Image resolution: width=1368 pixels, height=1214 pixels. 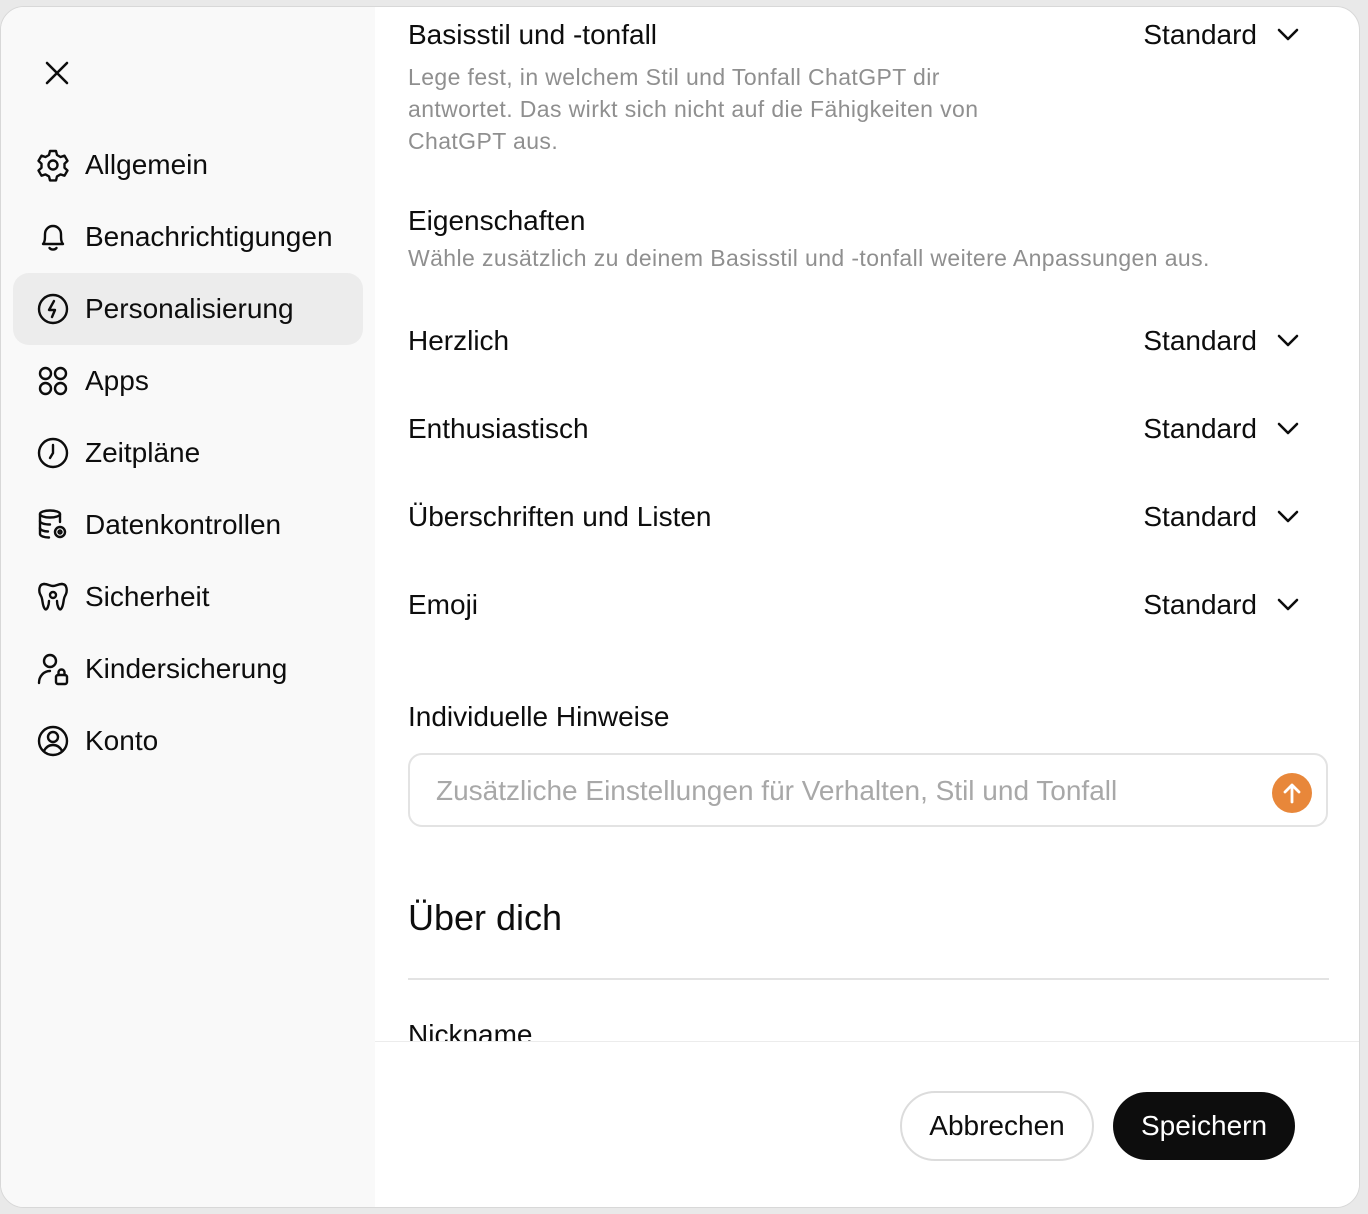 I want to click on submit-button, so click(x=1292, y=793).